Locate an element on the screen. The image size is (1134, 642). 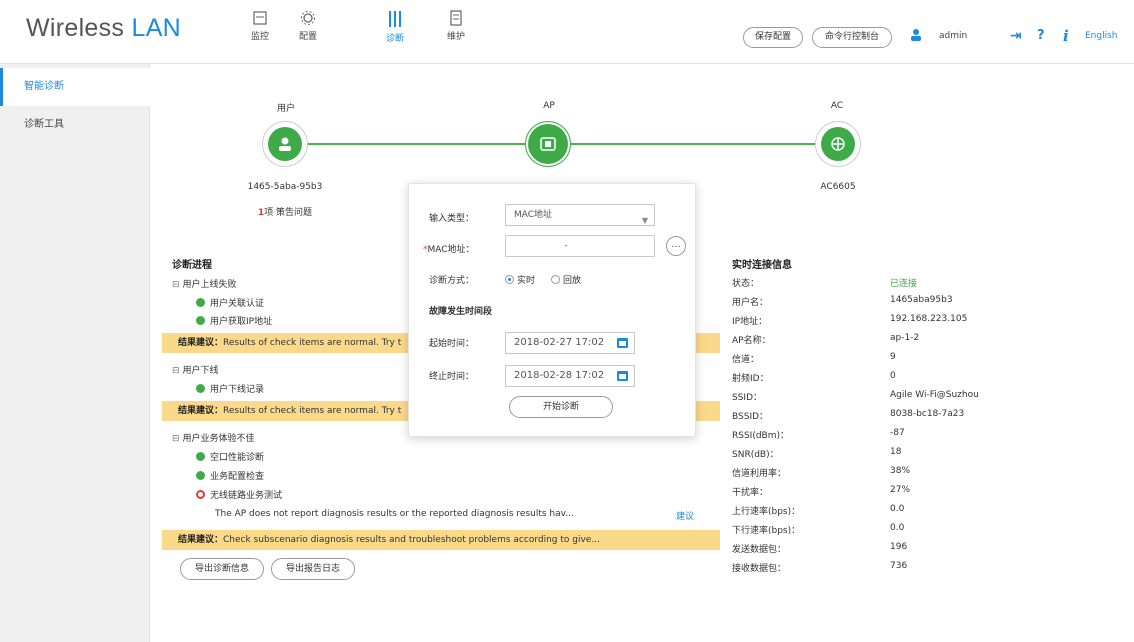
info-key: 接收数据包： is located at coordinates (759, 569).